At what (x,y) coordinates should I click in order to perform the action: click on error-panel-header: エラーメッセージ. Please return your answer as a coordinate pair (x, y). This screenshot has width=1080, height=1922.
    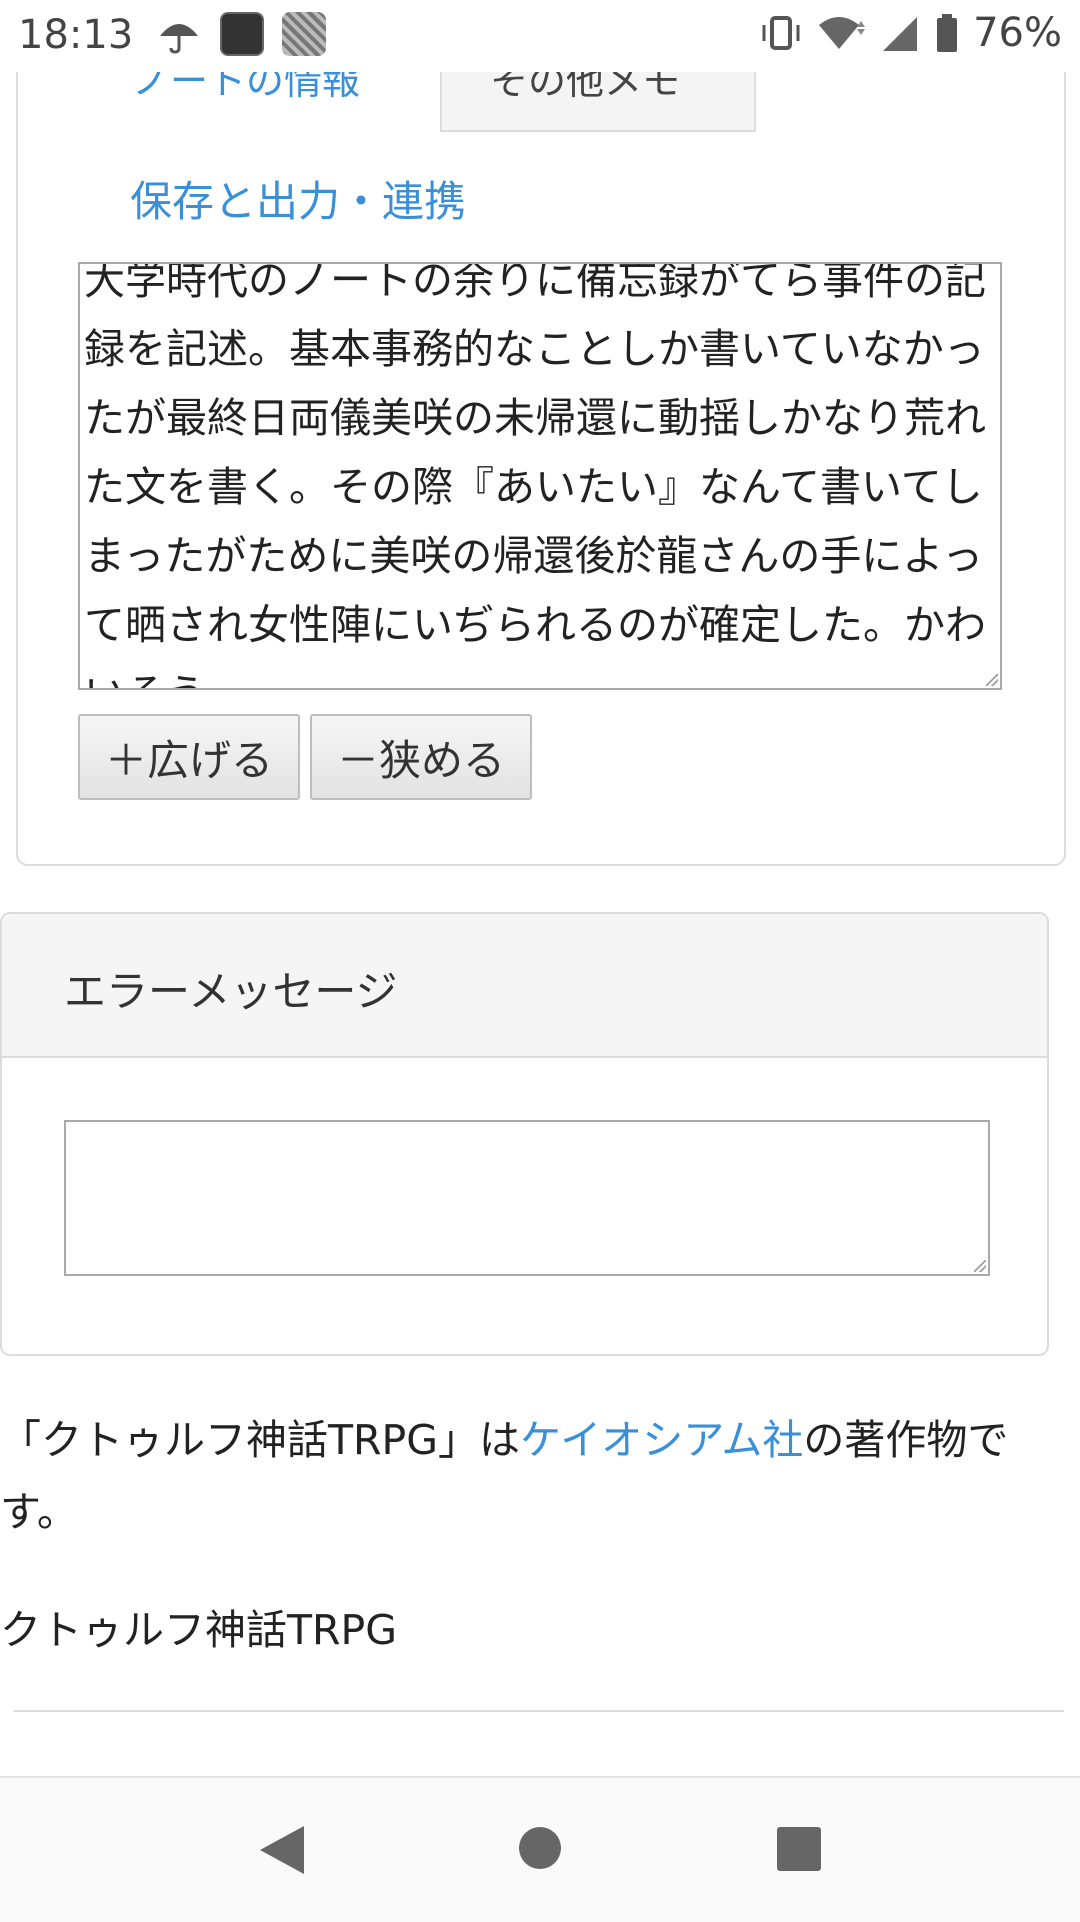
    Looking at the image, I should click on (524, 986).